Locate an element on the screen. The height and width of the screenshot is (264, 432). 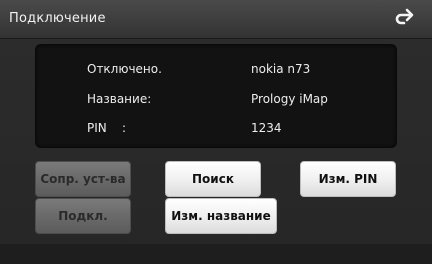
connect-button: Подкл. is located at coordinates (83, 216).